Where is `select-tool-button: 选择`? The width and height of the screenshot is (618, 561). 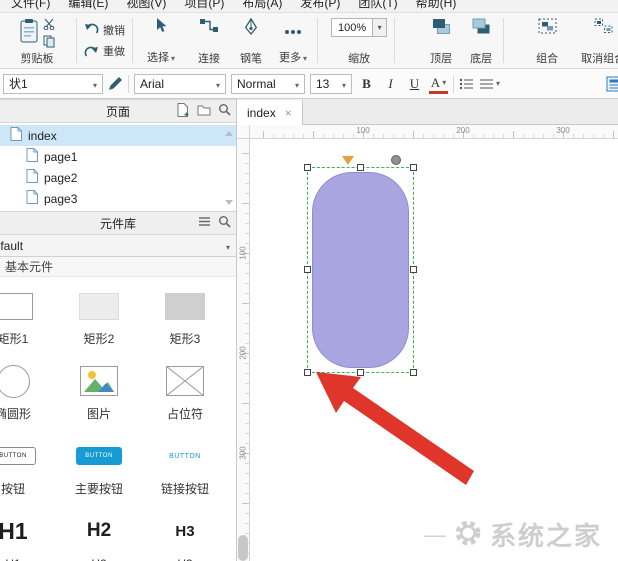 select-tool-button: 选择 is located at coordinates (161, 40).